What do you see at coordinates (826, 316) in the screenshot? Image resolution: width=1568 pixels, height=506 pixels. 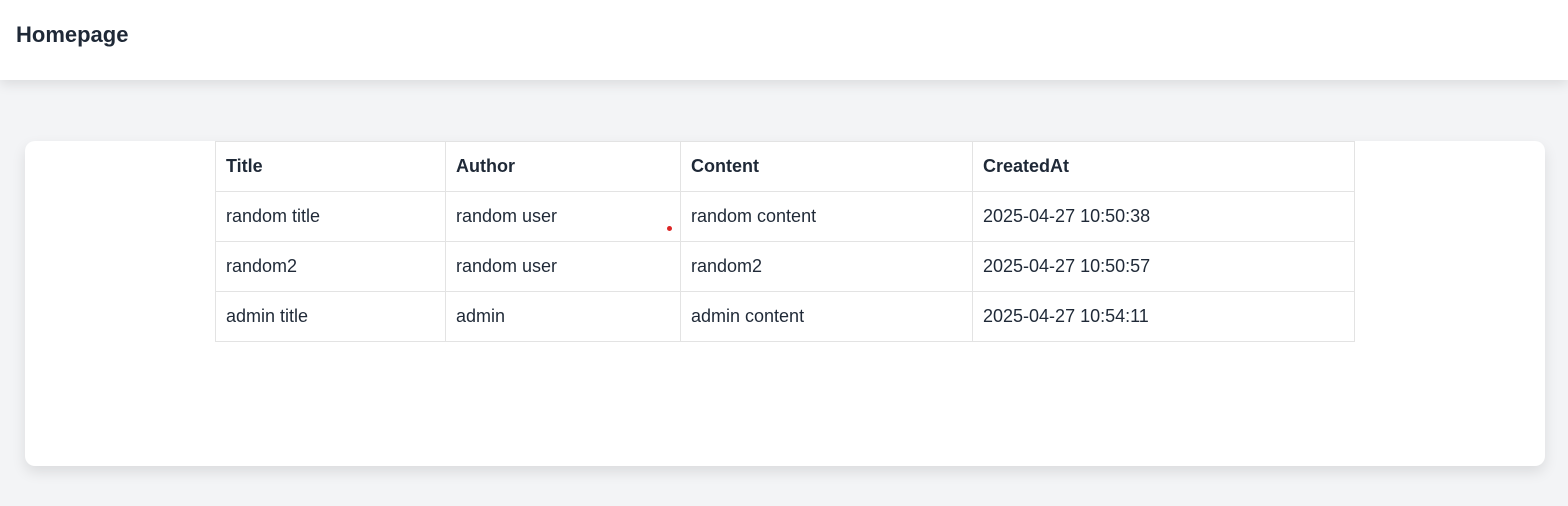 I see `cell-content: admin content` at bounding box center [826, 316].